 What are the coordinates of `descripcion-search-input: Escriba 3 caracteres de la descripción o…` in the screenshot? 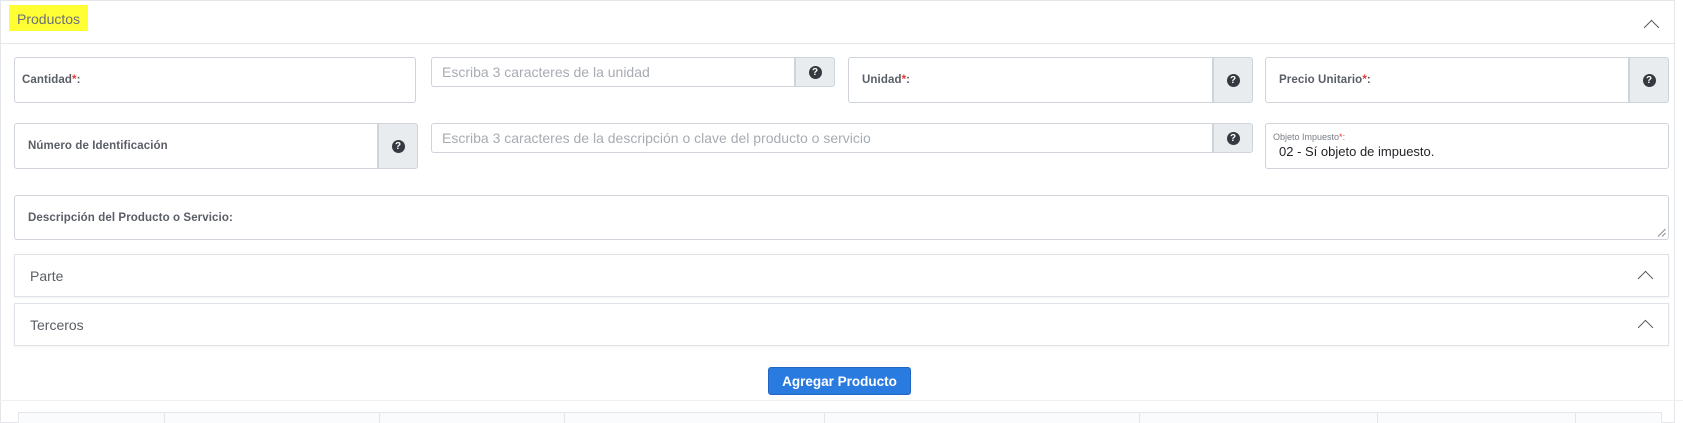 It's located at (842, 138).